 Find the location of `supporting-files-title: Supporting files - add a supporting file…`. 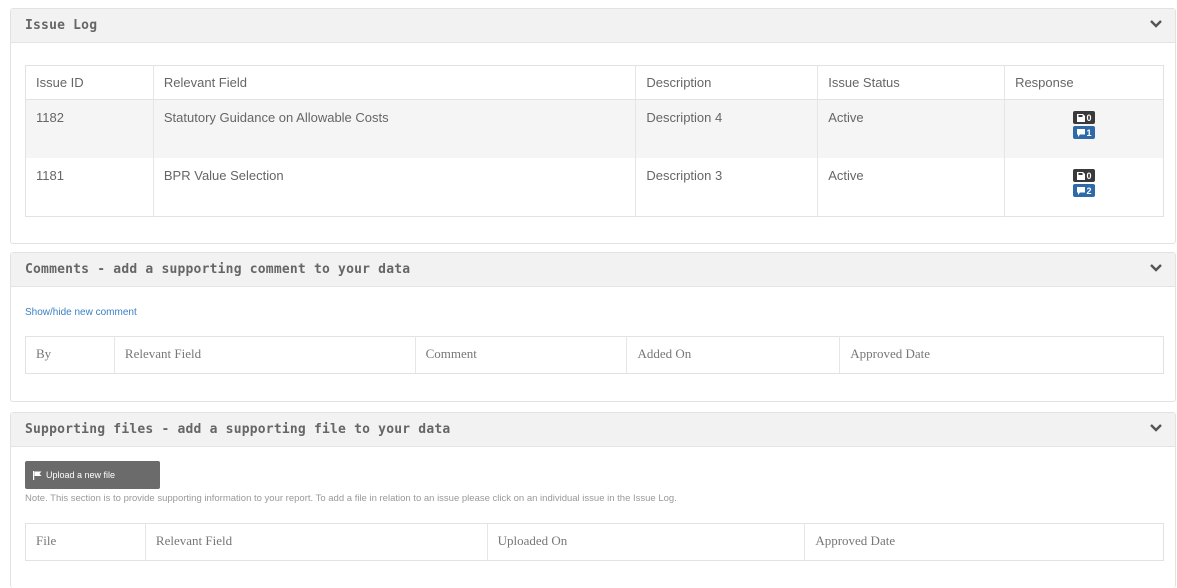

supporting-files-title: Supporting files - add a supporting file… is located at coordinates (238, 429).